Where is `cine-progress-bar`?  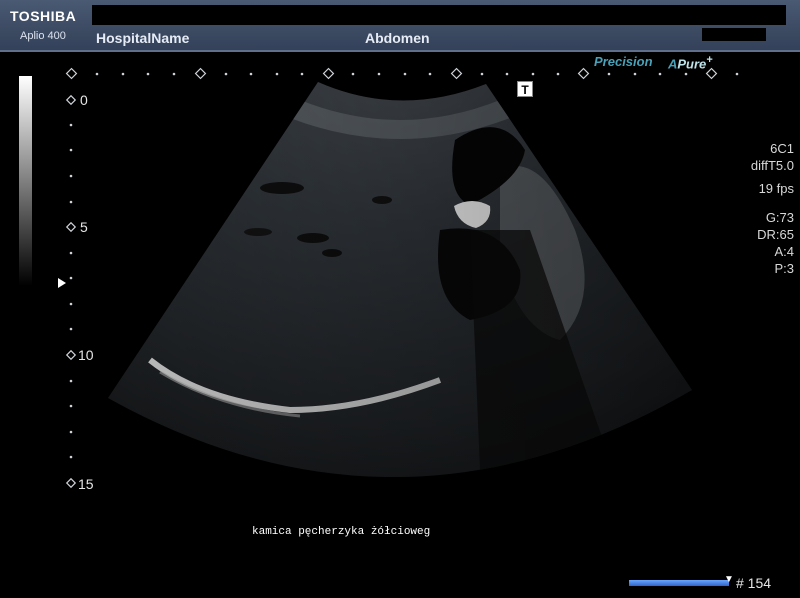
cine-progress-bar is located at coordinates (679, 583).